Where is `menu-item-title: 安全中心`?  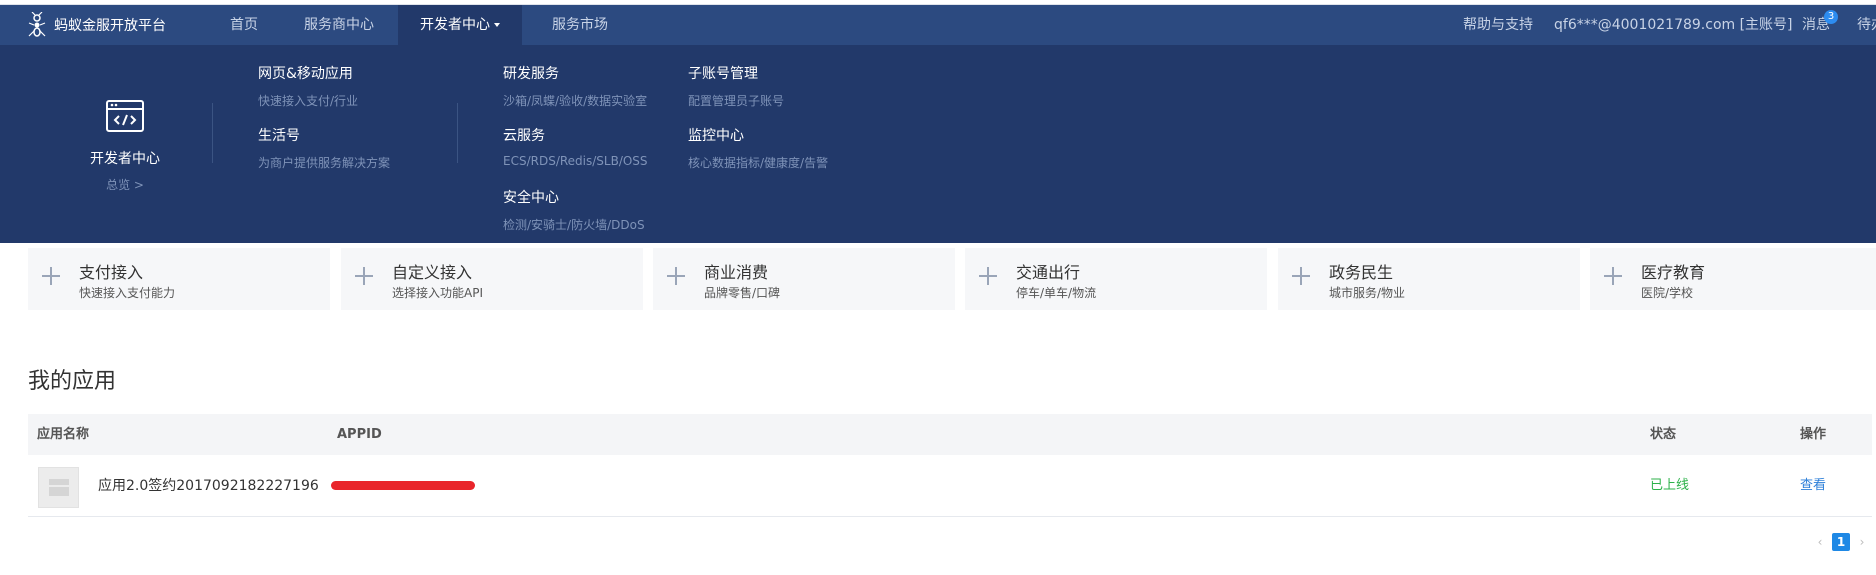 menu-item-title: 安全中心 is located at coordinates (531, 198).